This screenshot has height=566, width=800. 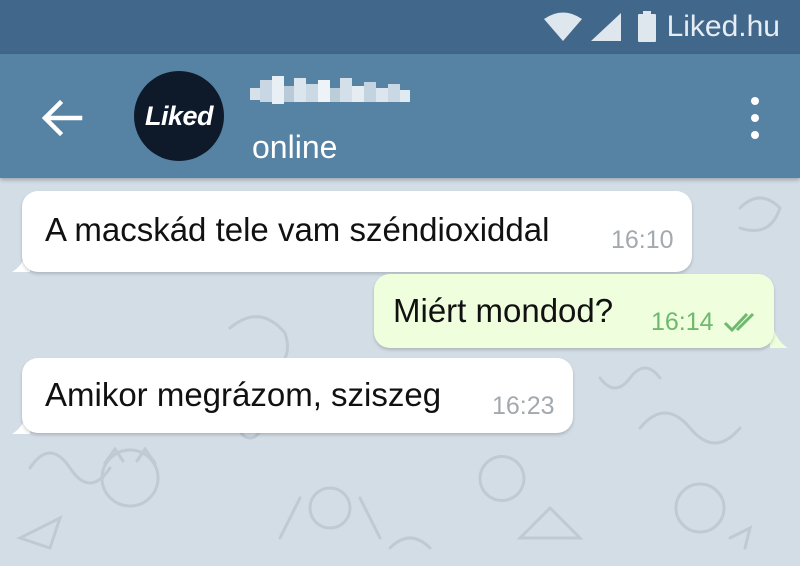 What do you see at coordinates (739, 322) in the screenshot?
I see `double-check-icon` at bounding box center [739, 322].